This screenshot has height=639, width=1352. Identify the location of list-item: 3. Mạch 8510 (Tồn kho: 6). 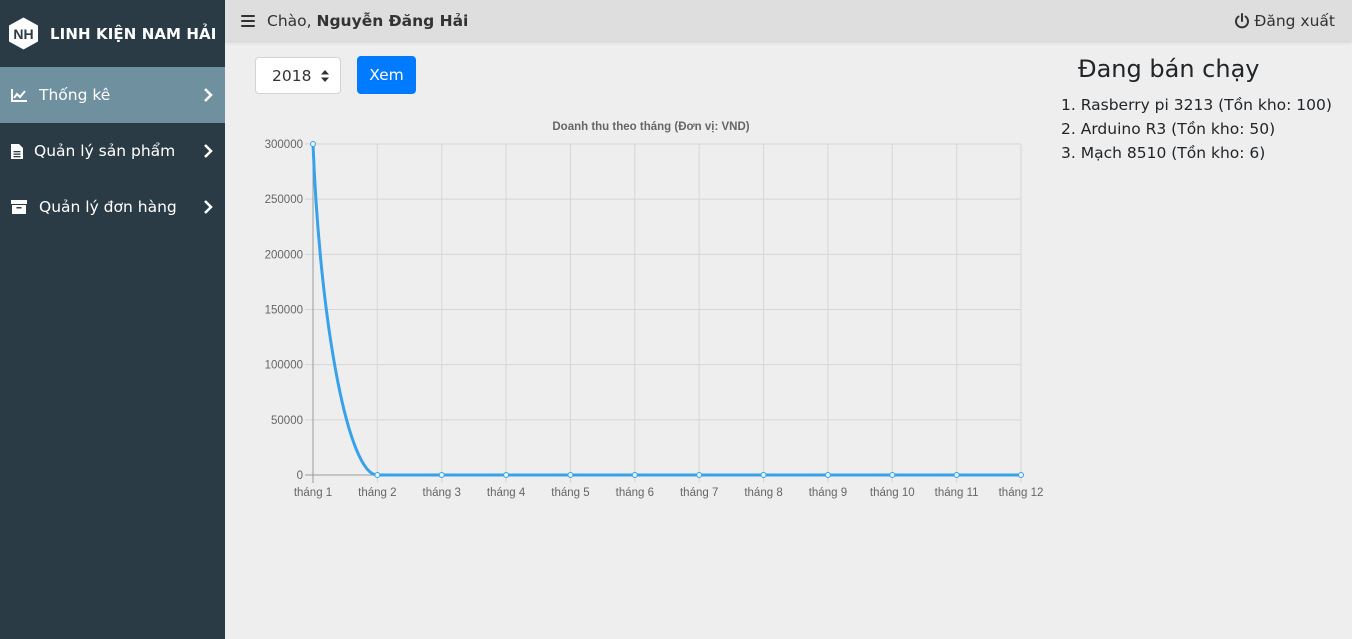
(1163, 153).